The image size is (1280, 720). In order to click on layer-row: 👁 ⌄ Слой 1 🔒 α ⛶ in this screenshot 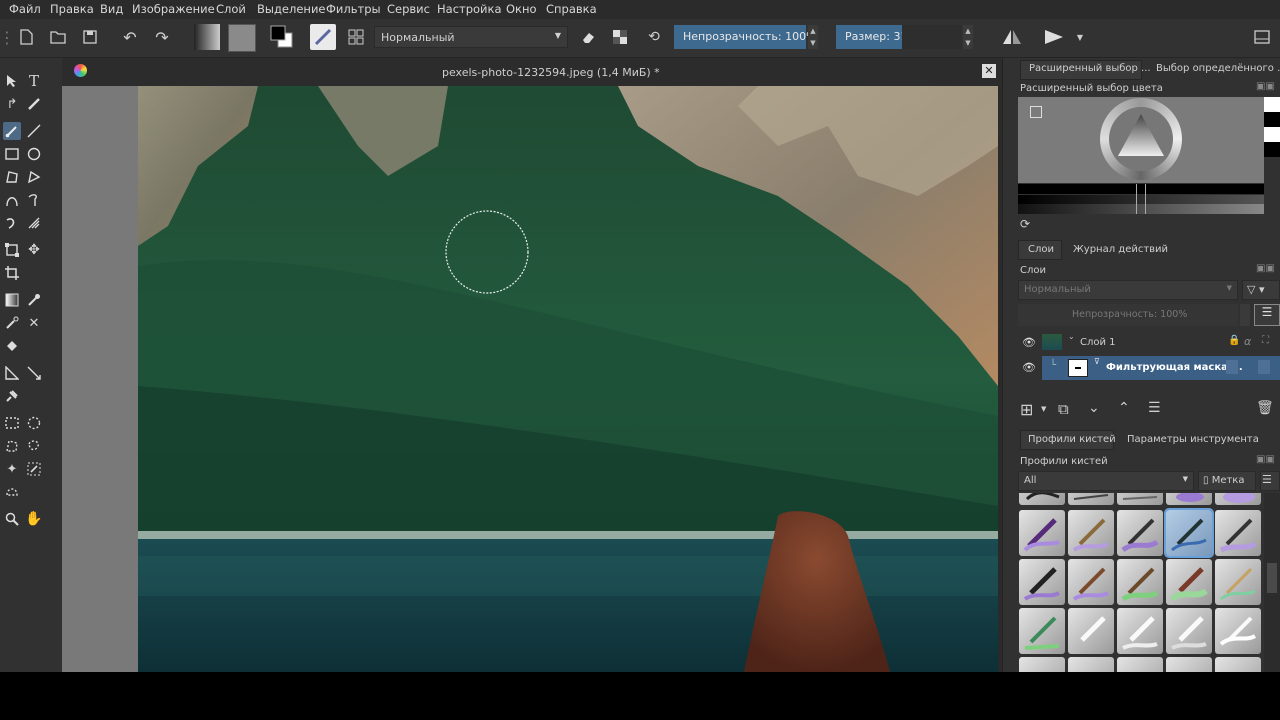, I will do `click(1149, 343)`.